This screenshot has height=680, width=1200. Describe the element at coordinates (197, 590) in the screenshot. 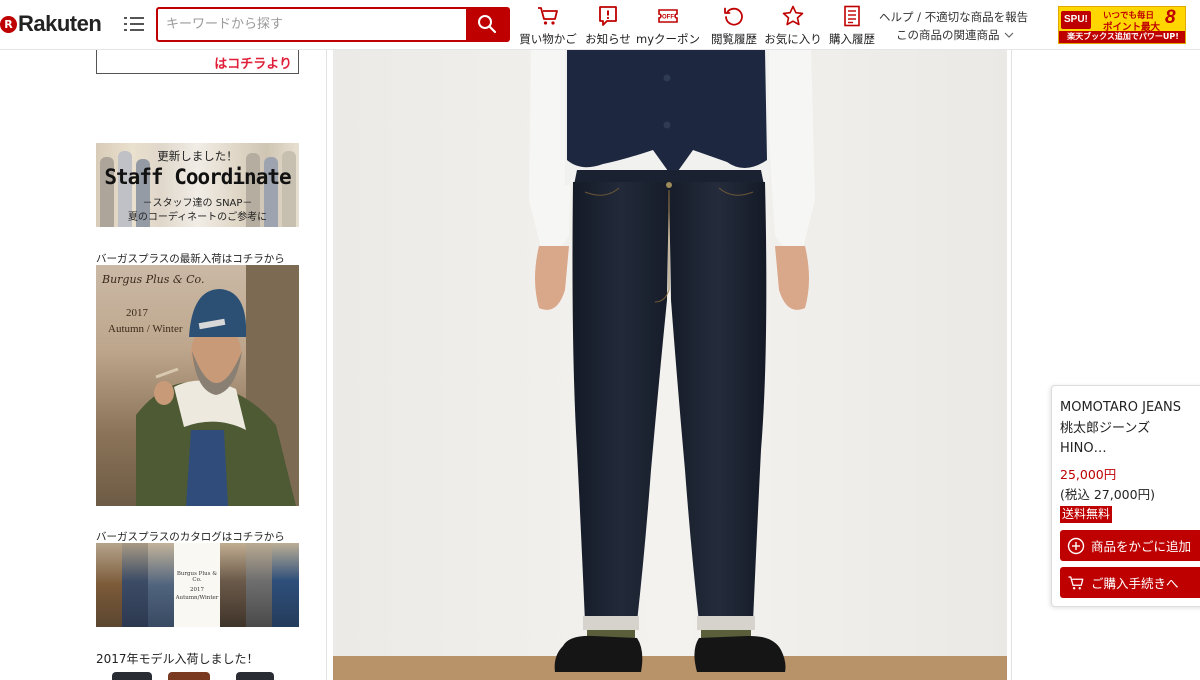

I see `catalog-year: 2017` at that location.